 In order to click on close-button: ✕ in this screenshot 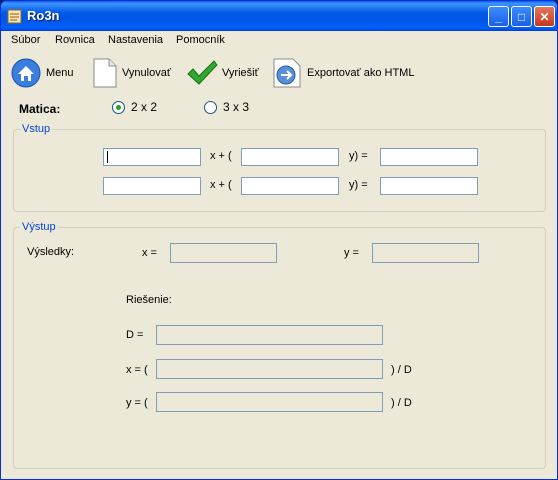, I will do `click(544, 16)`.